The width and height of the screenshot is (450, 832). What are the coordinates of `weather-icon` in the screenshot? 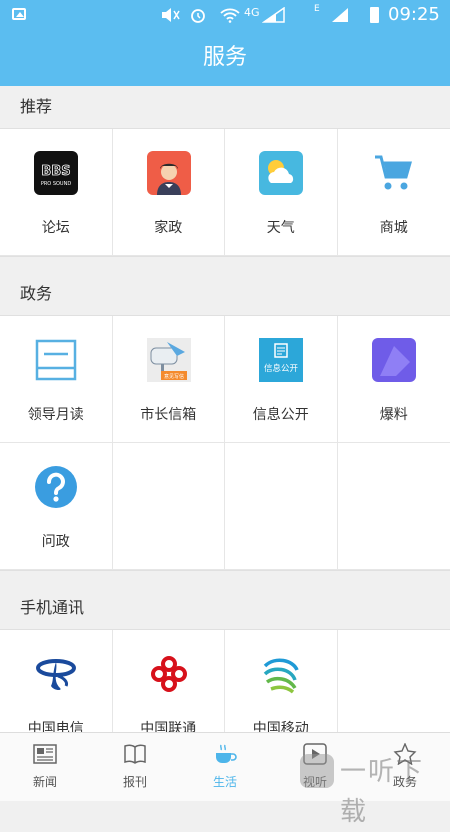 It's located at (281, 173).